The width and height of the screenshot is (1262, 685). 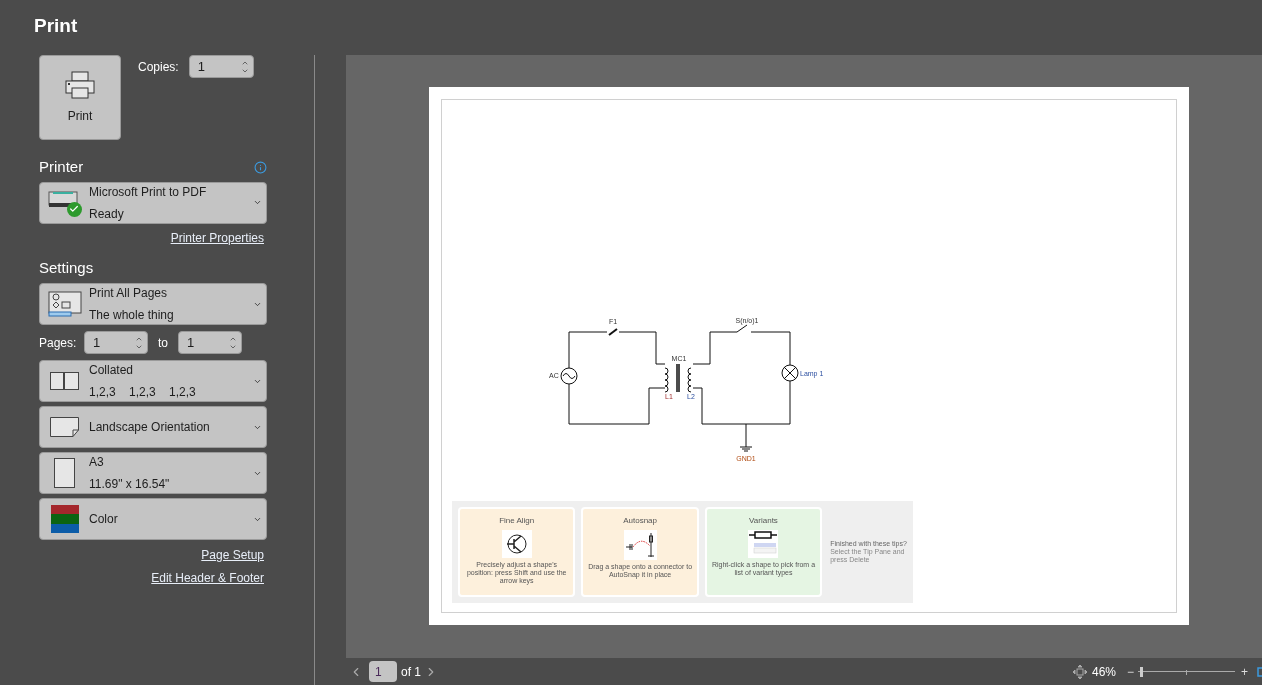 What do you see at coordinates (64, 381) in the screenshot?
I see `collate-icon` at bounding box center [64, 381].